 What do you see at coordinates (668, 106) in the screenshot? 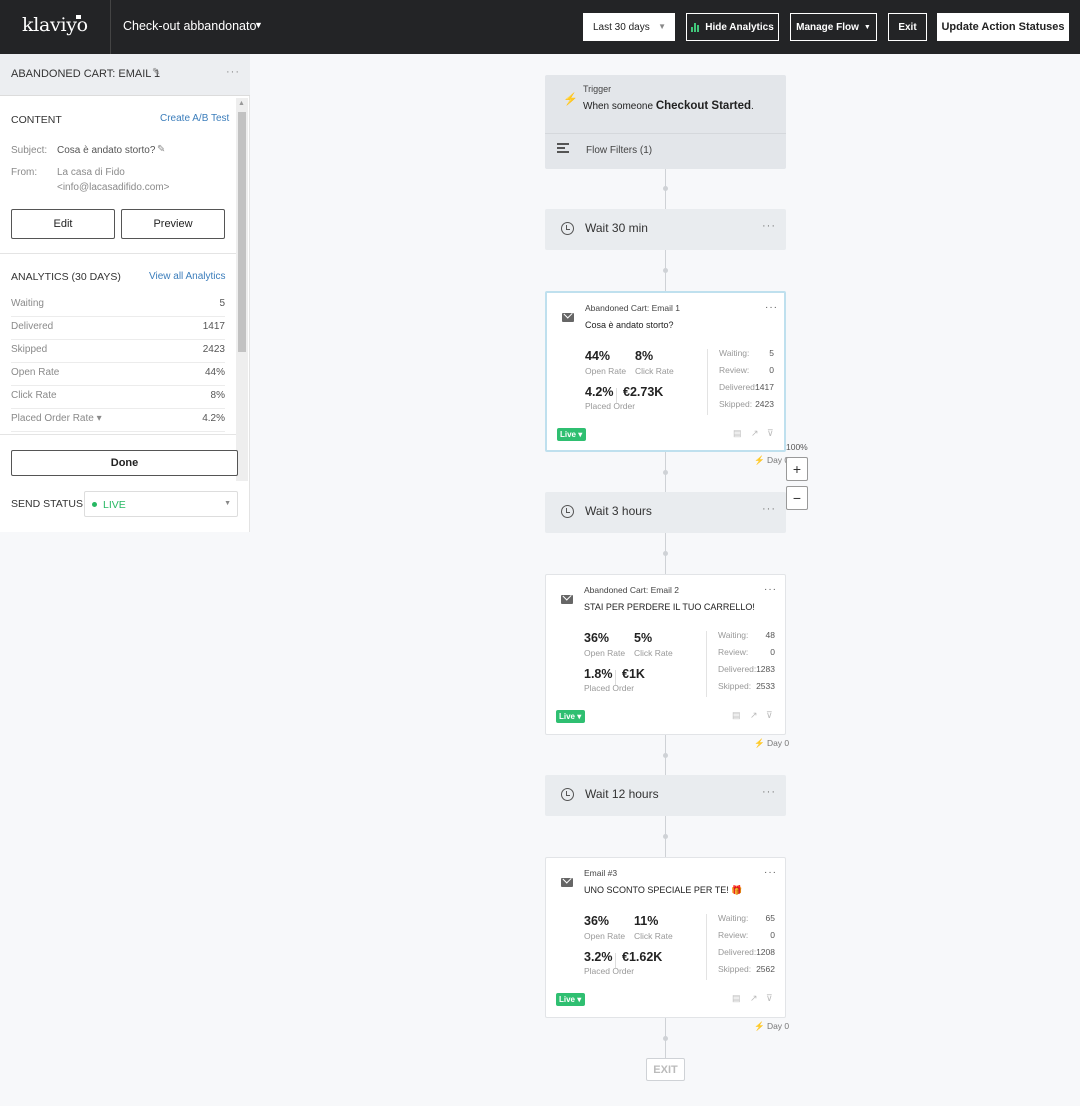
I see `trigger-description: When someone Checkout Started.` at bounding box center [668, 106].